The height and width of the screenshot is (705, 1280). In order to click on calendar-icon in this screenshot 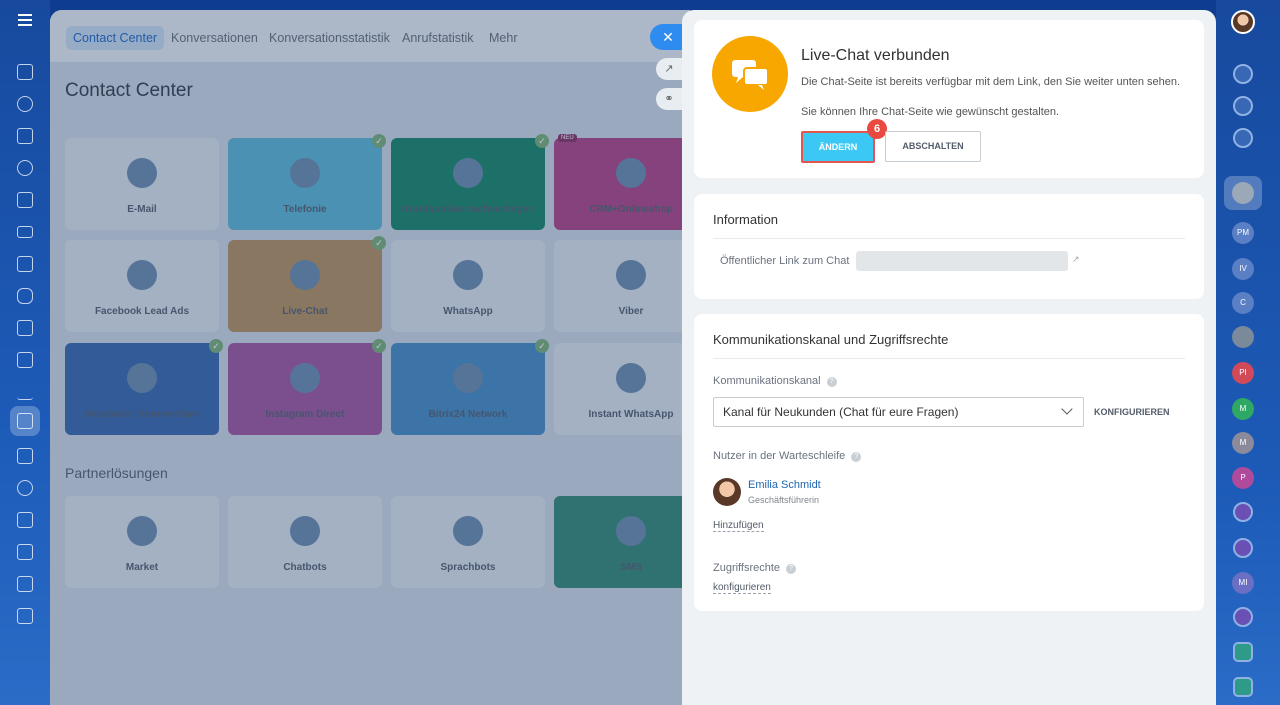, I will do `click(25, 328)`.